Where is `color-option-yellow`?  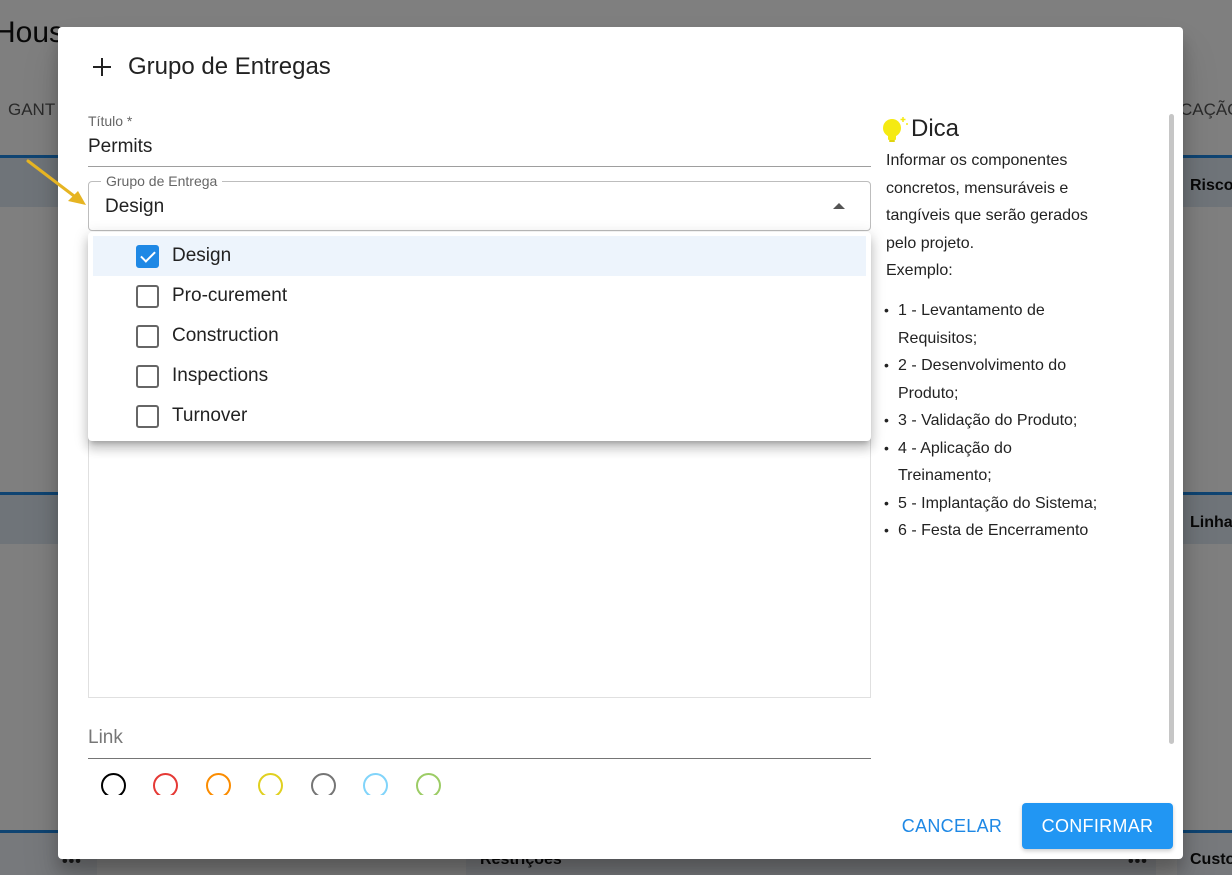
color-option-yellow is located at coordinates (270, 784).